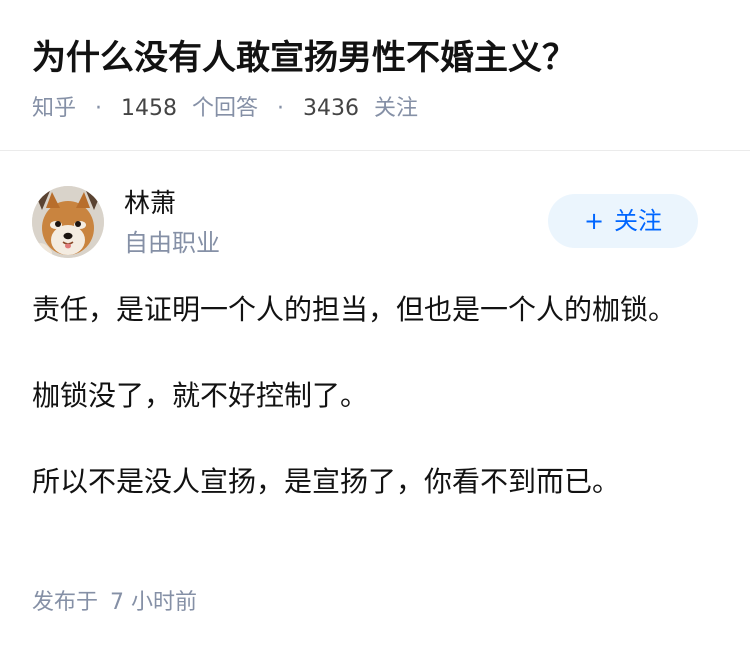 Image resolution: width=750 pixels, height=654 pixels. What do you see at coordinates (154, 602) in the screenshot?
I see `publish-time-value: 7 小时前` at bounding box center [154, 602].